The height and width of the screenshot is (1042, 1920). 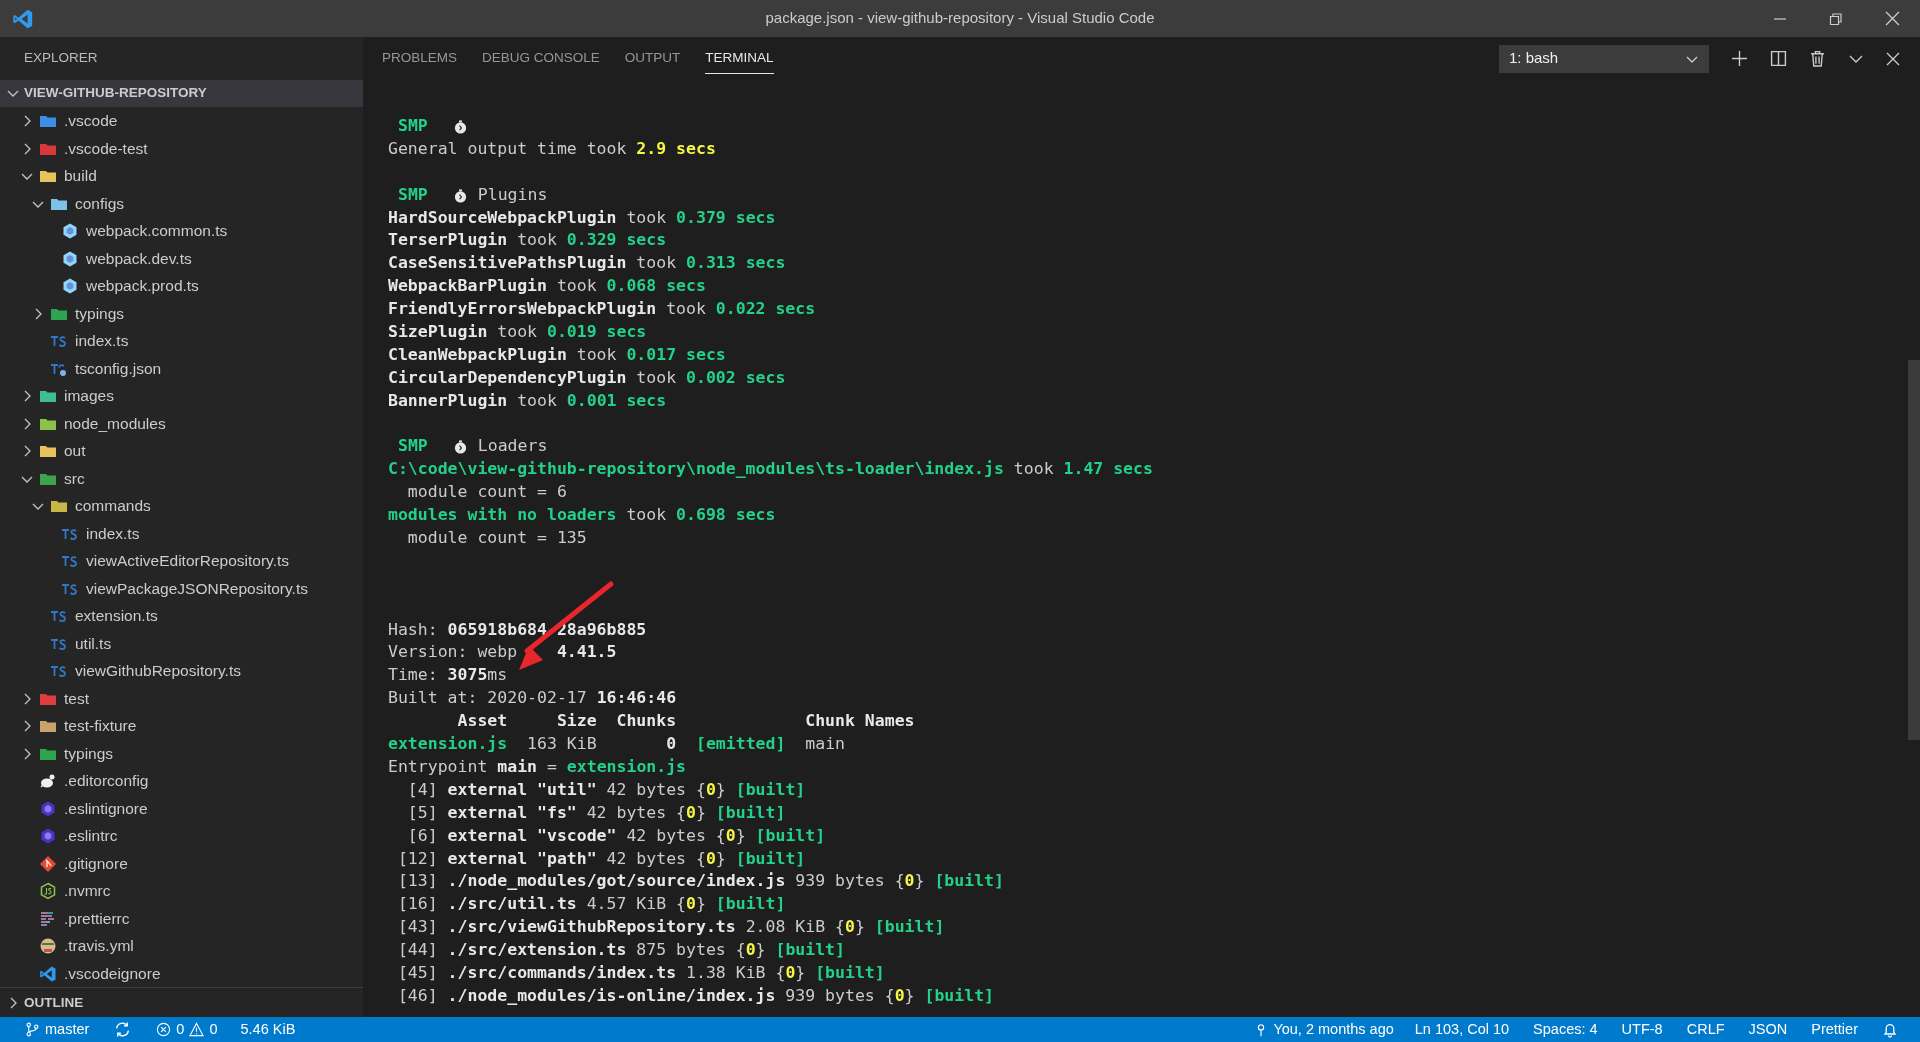 I want to click on lines-file-icon, so click(x=48, y=918).